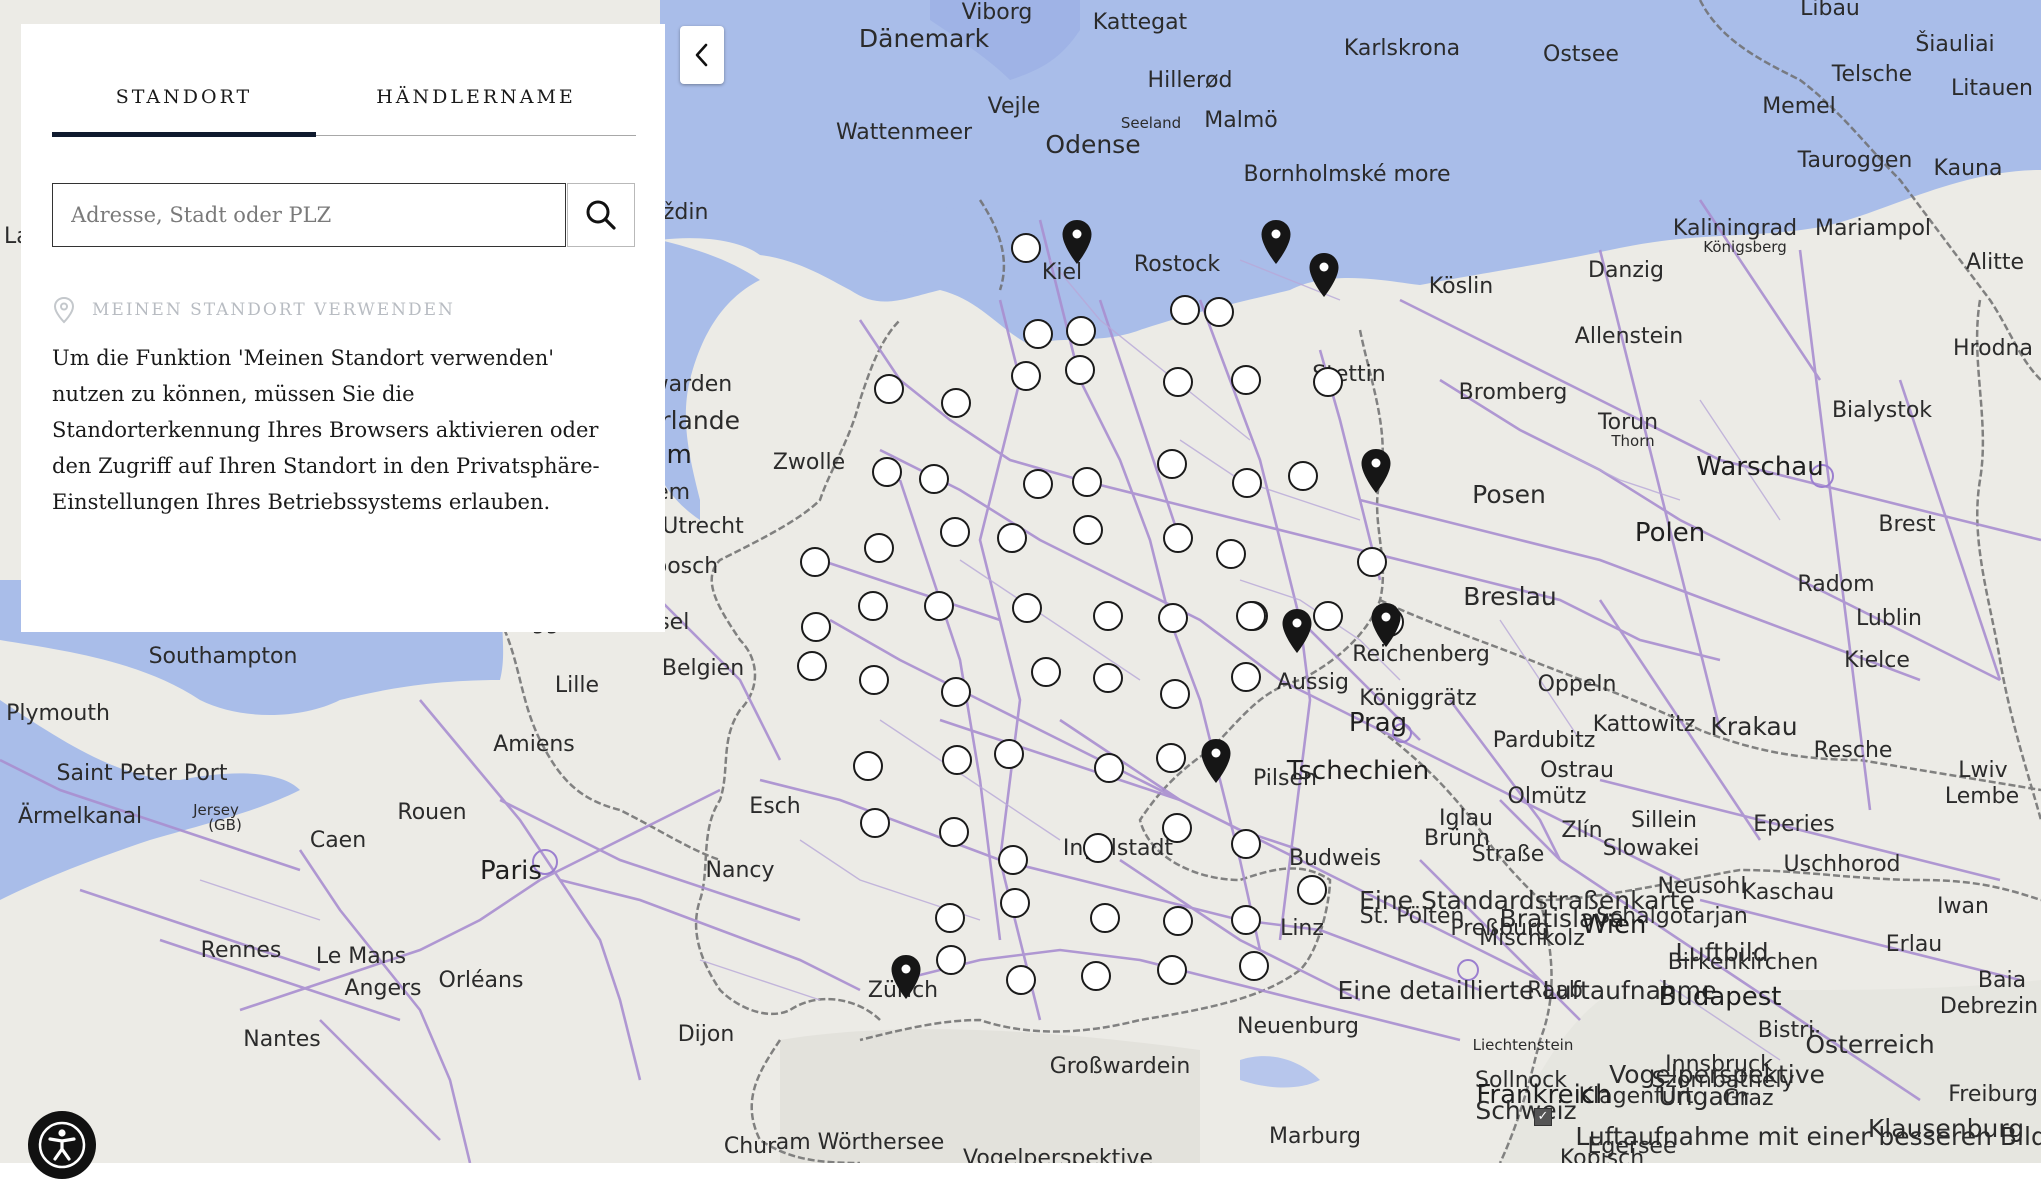  What do you see at coordinates (1989, 1006) in the screenshot?
I see `map-label: Debrezin` at bounding box center [1989, 1006].